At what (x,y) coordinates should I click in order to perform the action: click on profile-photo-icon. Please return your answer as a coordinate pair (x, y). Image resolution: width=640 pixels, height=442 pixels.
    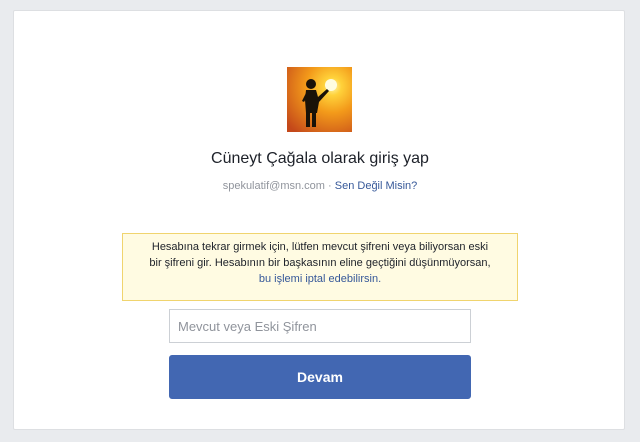
    Looking at the image, I should click on (319, 99).